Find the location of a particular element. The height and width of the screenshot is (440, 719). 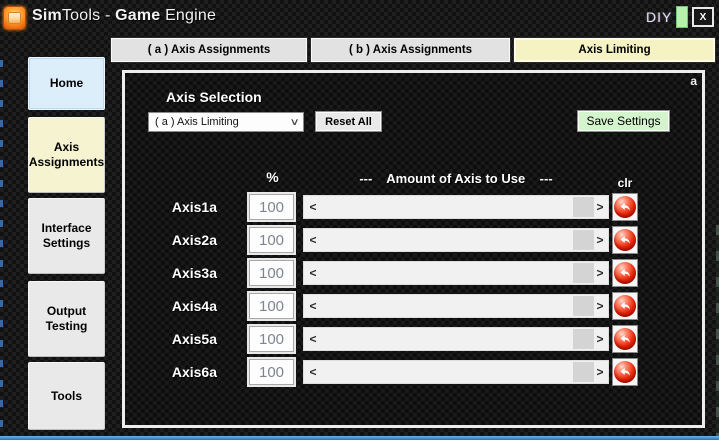

title-engine: Engine is located at coordinates (191, 15).